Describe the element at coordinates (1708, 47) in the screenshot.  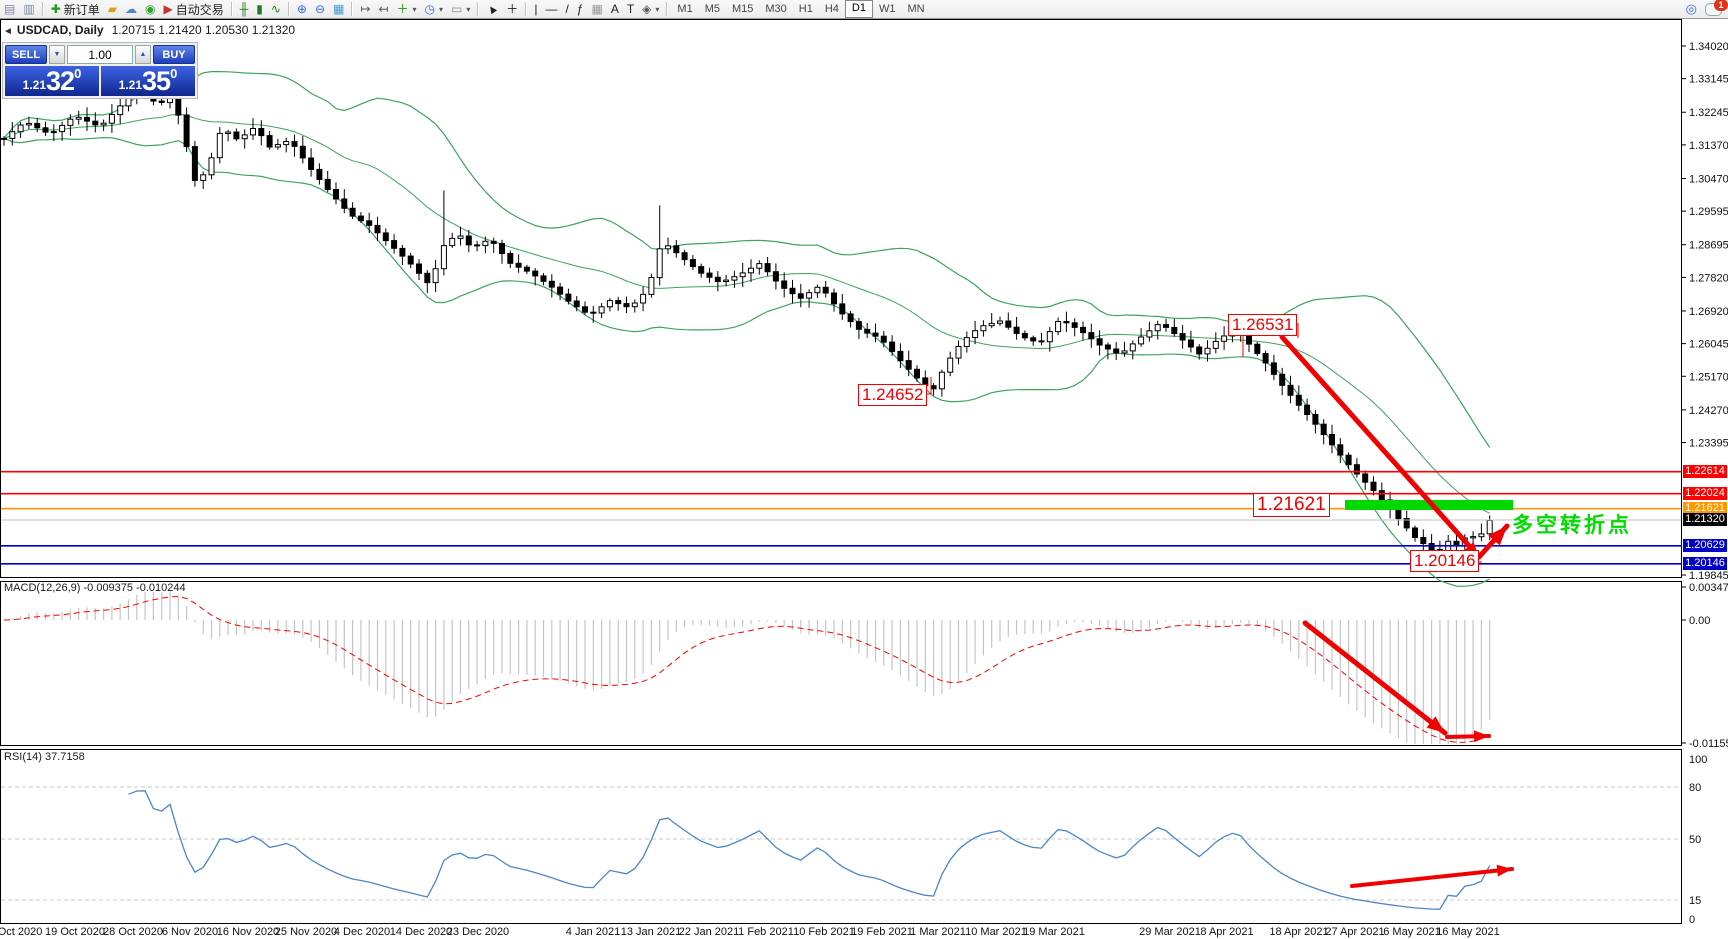
I see `price-axis-tick-label: 1.34020` at that location.